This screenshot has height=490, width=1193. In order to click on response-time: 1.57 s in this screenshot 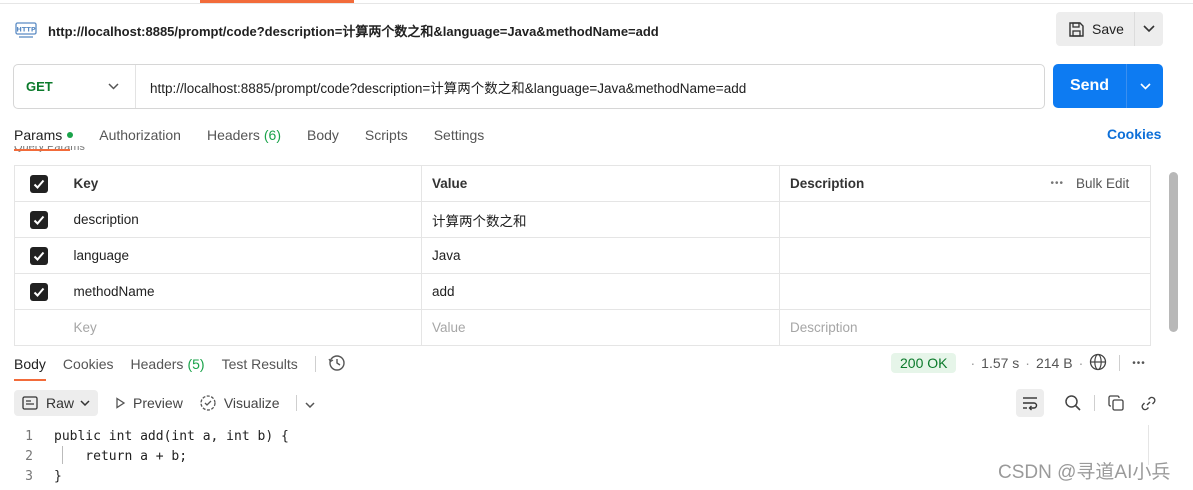, I will do `click(1000, 363)`.